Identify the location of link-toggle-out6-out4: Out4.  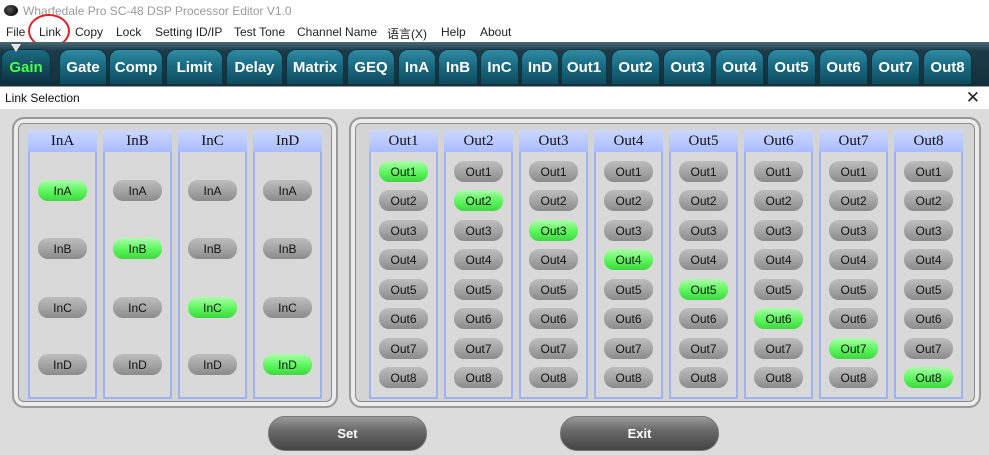
(778, 259).